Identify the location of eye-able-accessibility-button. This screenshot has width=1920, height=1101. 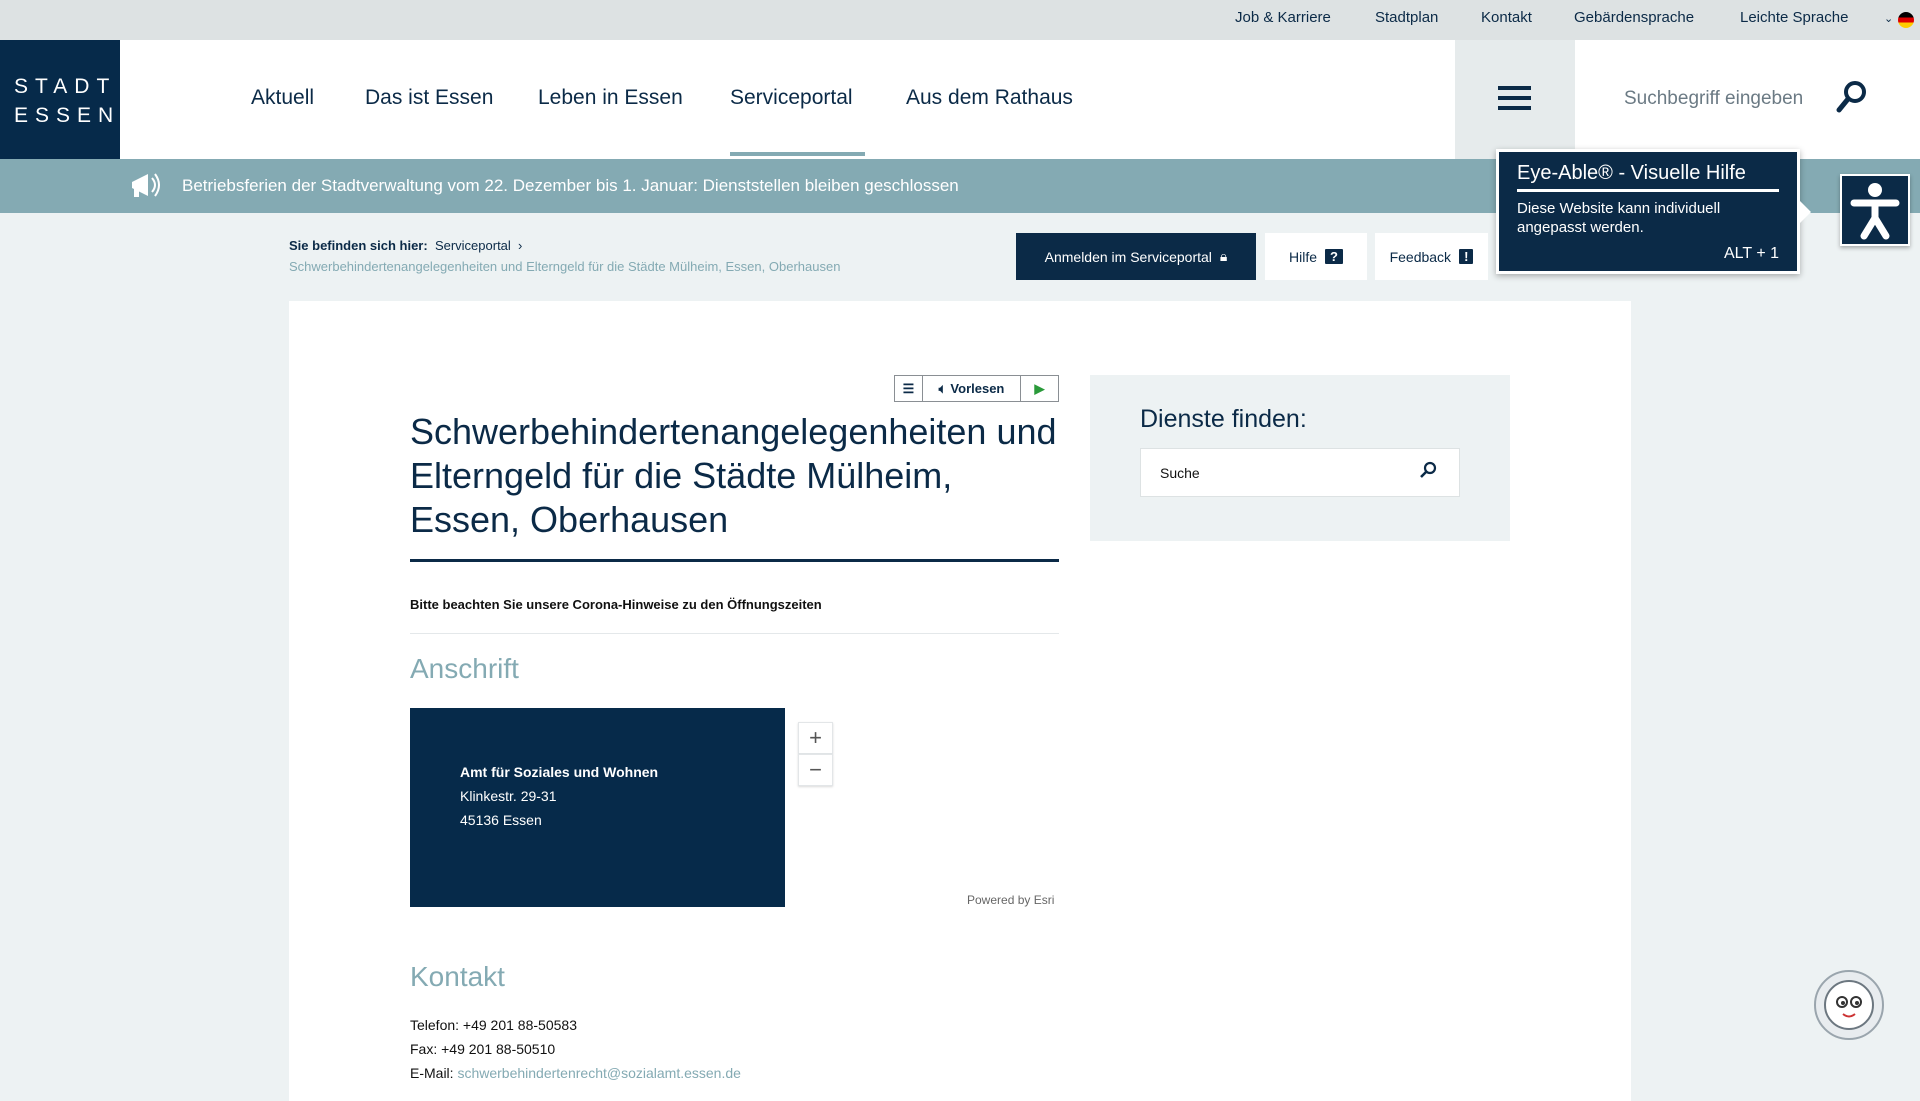
(1875, 210).